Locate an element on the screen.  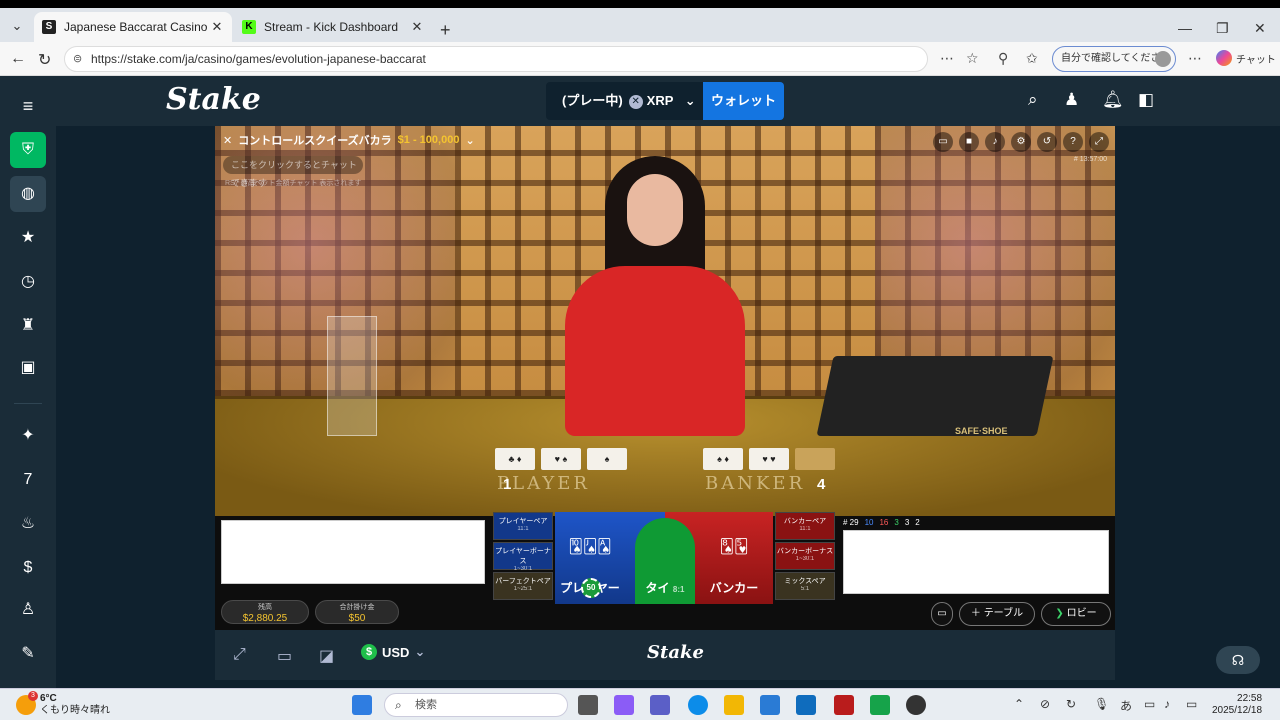
sidebar-item-tools: ✎ is located at coordinates (28, 654).